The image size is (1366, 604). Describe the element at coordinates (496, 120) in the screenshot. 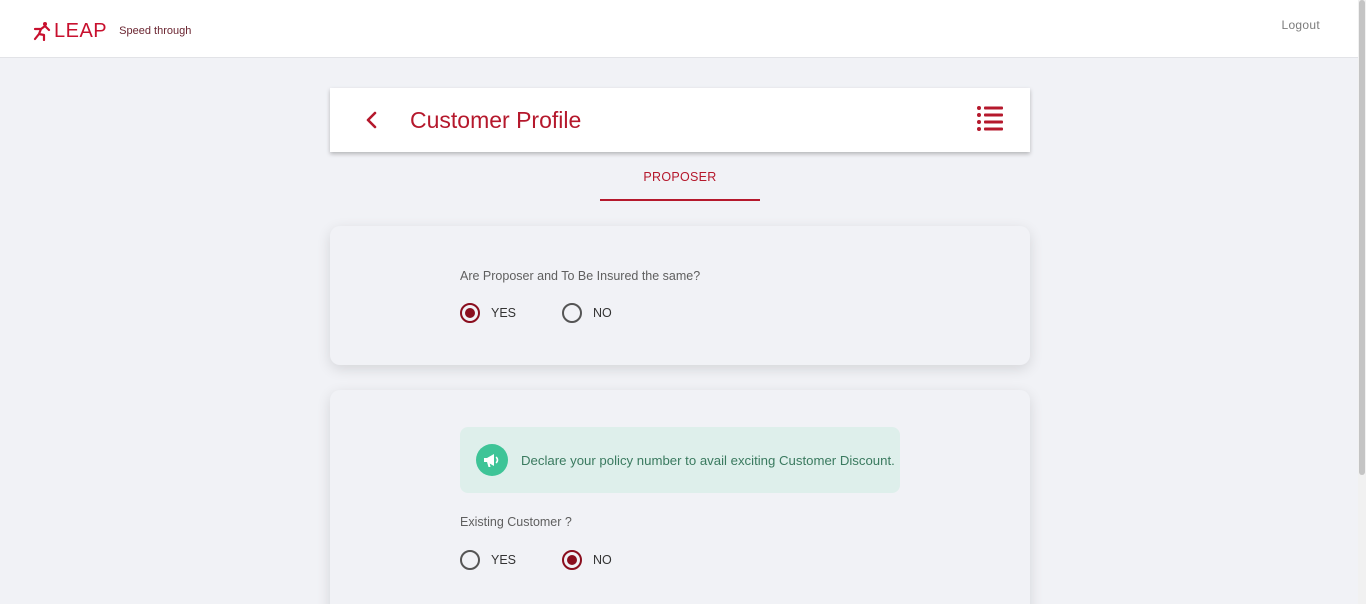

I see `page-title: Customer Profile` at that location.